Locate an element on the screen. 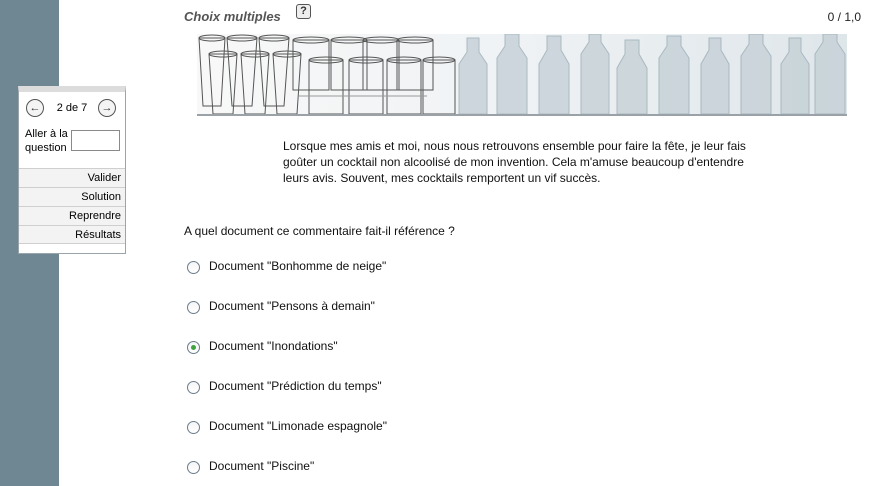 This screenshot has height=486, width=869. prev-arrow-icon: ← is located at coordinates (35, 108).